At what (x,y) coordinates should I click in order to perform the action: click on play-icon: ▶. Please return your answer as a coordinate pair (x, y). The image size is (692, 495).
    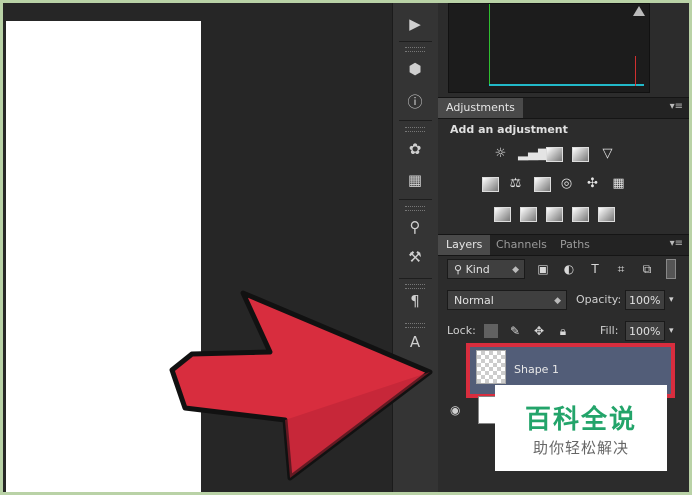
    Looking at the image, I should click on (415, 24).